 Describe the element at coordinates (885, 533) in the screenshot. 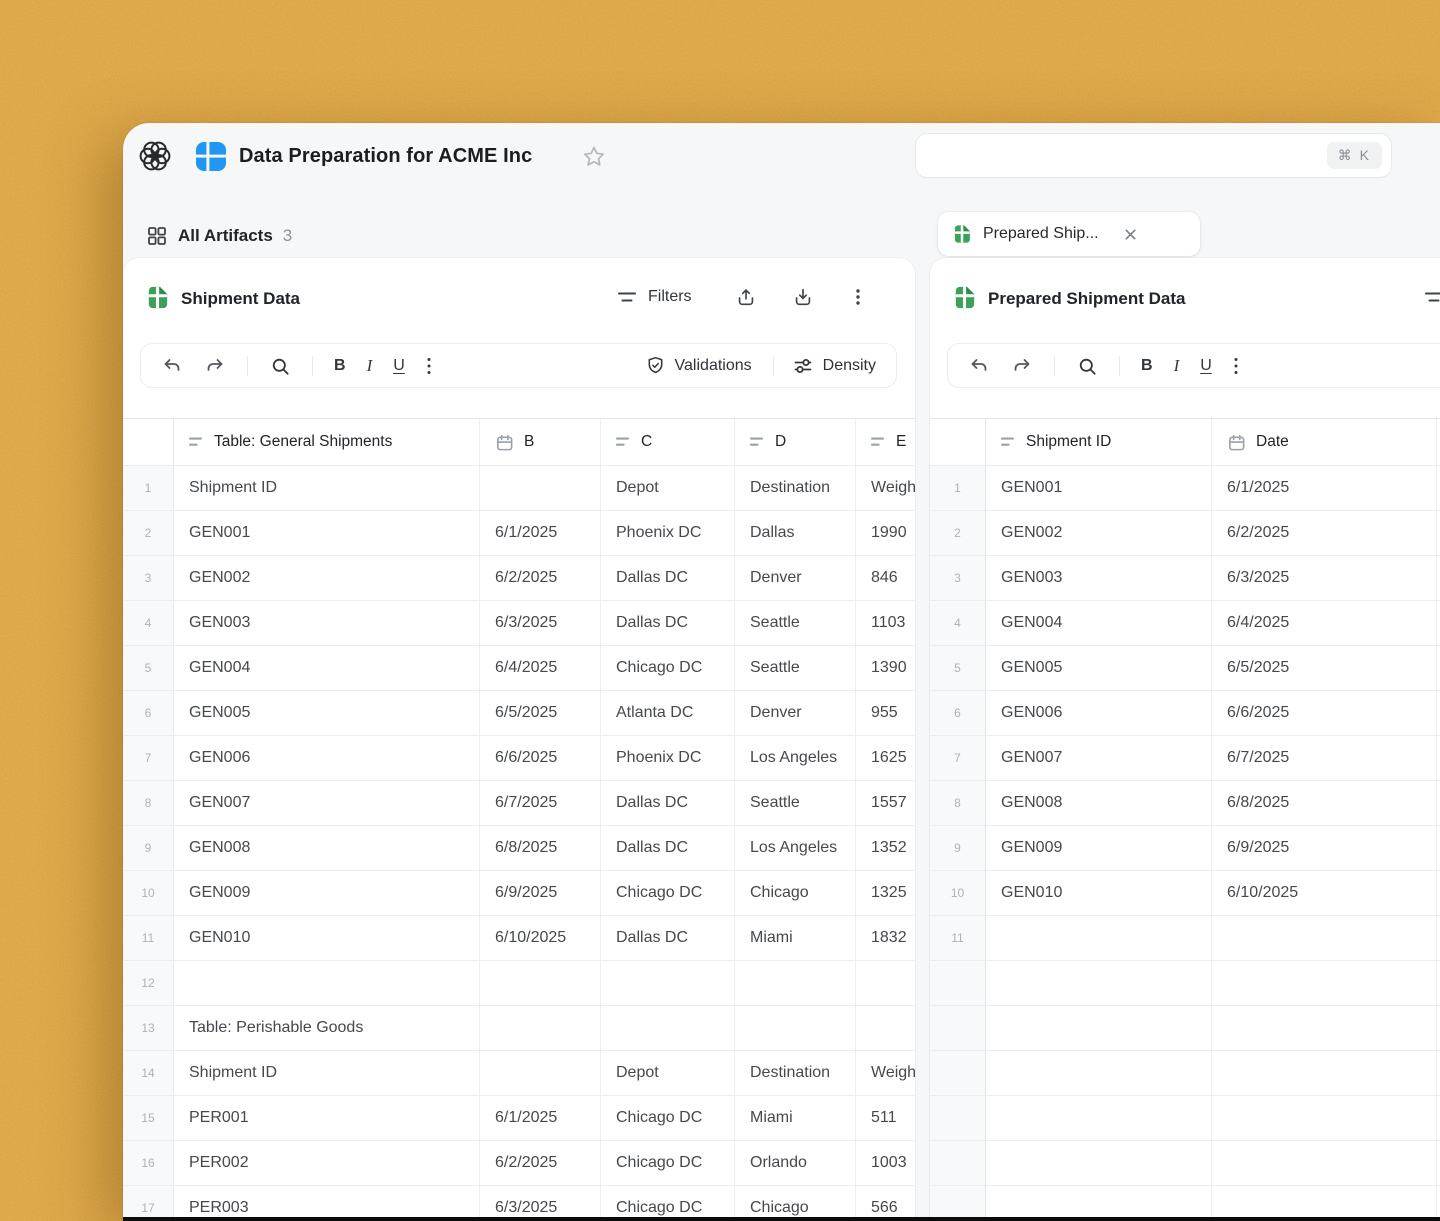

I see `cell: 1990` at that location.